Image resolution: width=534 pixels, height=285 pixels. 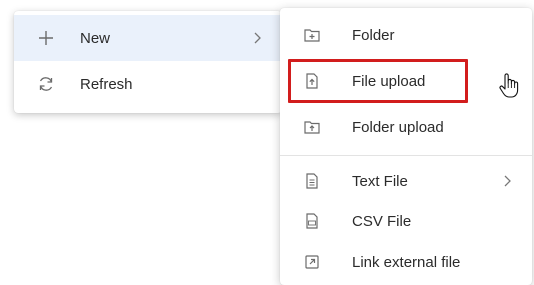 What do you see at coordinates (312, 181) in the screenshot?
I see `text-file-icon` at bounding box center [312, 181].